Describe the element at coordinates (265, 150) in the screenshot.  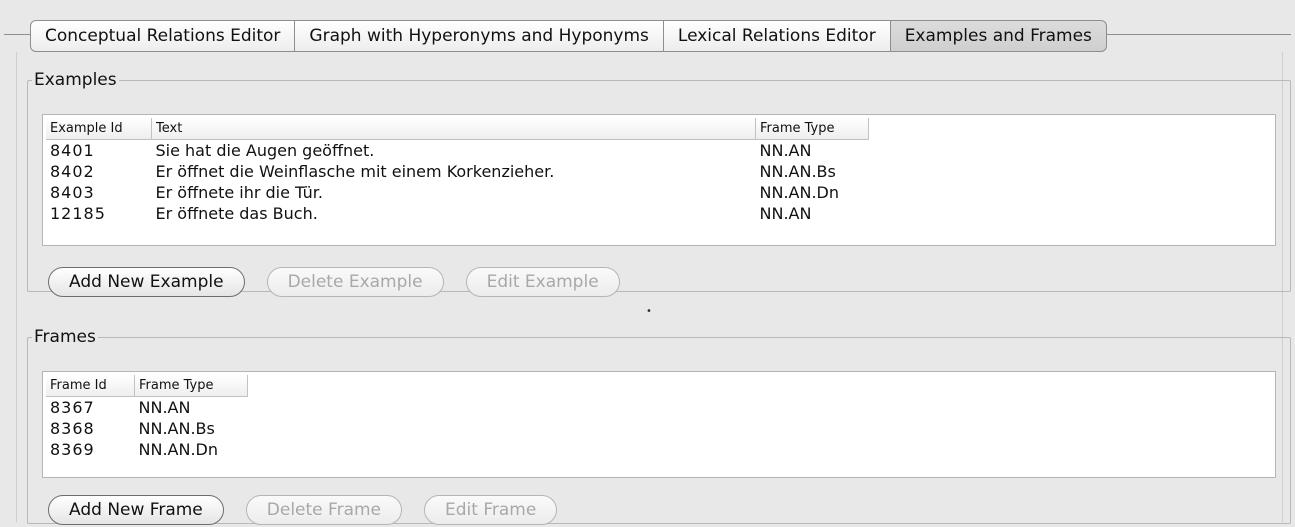
I see `example-text-cell: Sie hat die Augen geöffnet.` at that location.